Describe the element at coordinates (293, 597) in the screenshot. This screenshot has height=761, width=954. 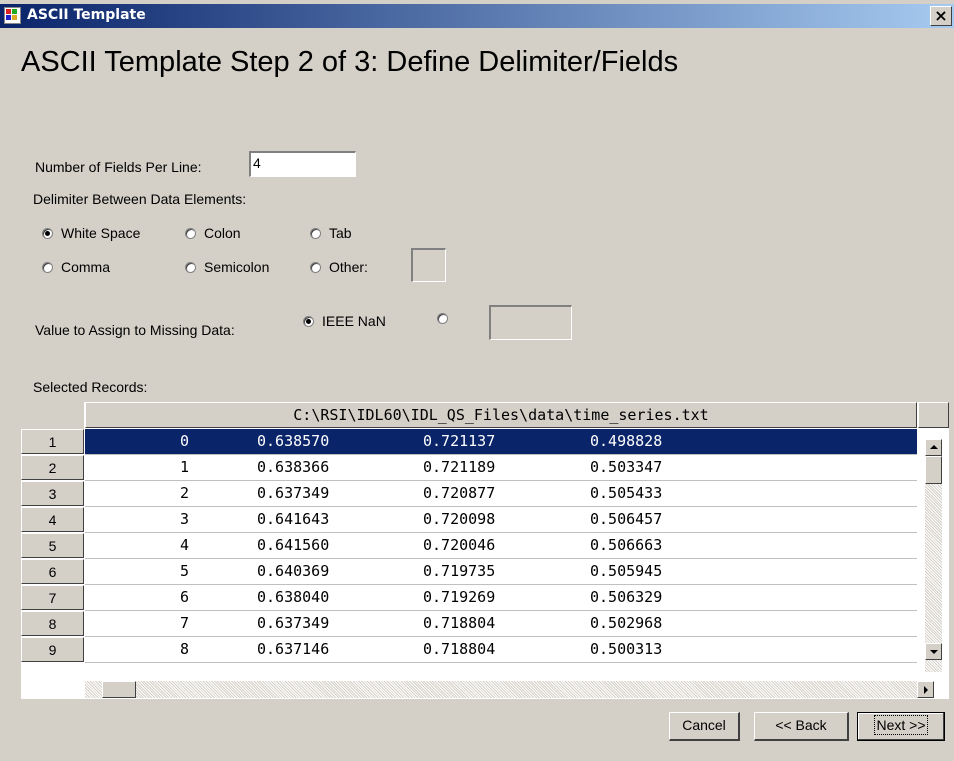
I see `record-value: 0.638040` at that location.